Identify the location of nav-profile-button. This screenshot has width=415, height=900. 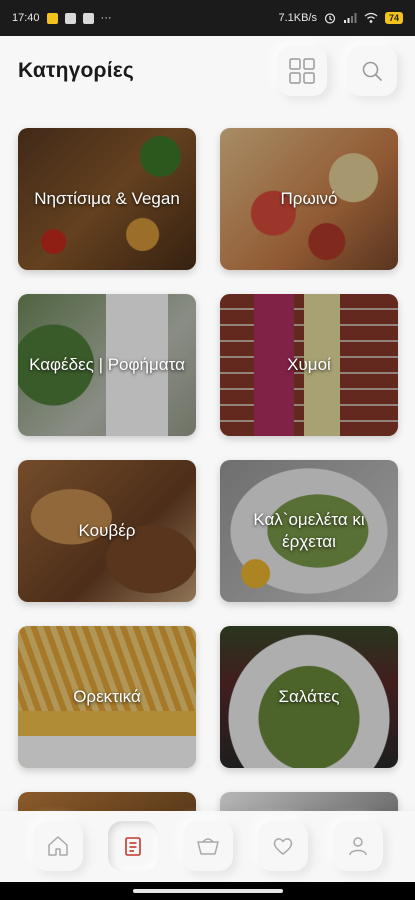
(358, 846).